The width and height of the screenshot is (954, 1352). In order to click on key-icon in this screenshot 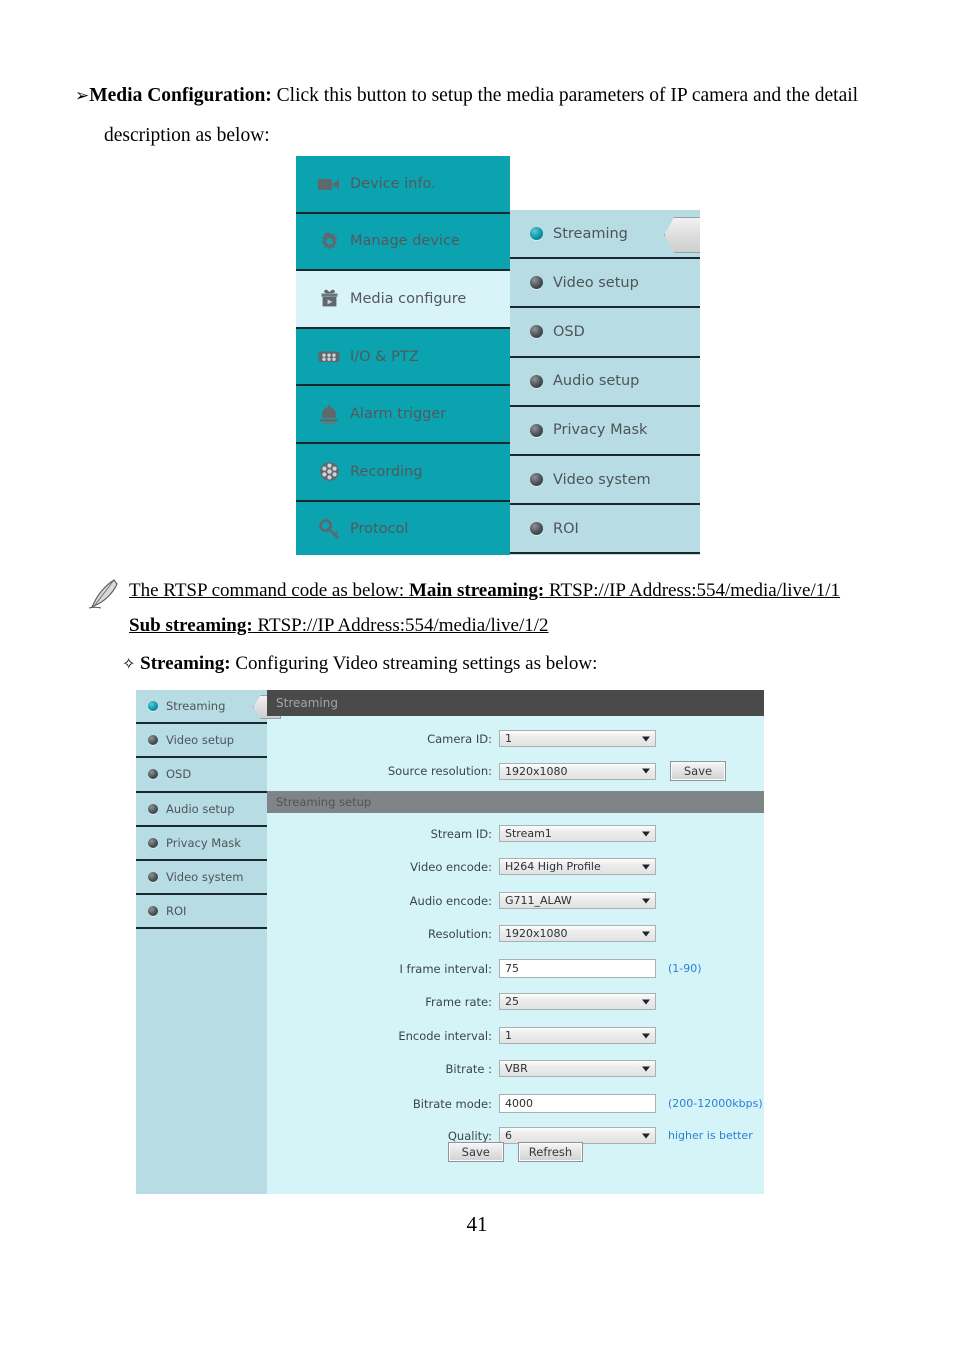, I will do `click(329, 529)`.